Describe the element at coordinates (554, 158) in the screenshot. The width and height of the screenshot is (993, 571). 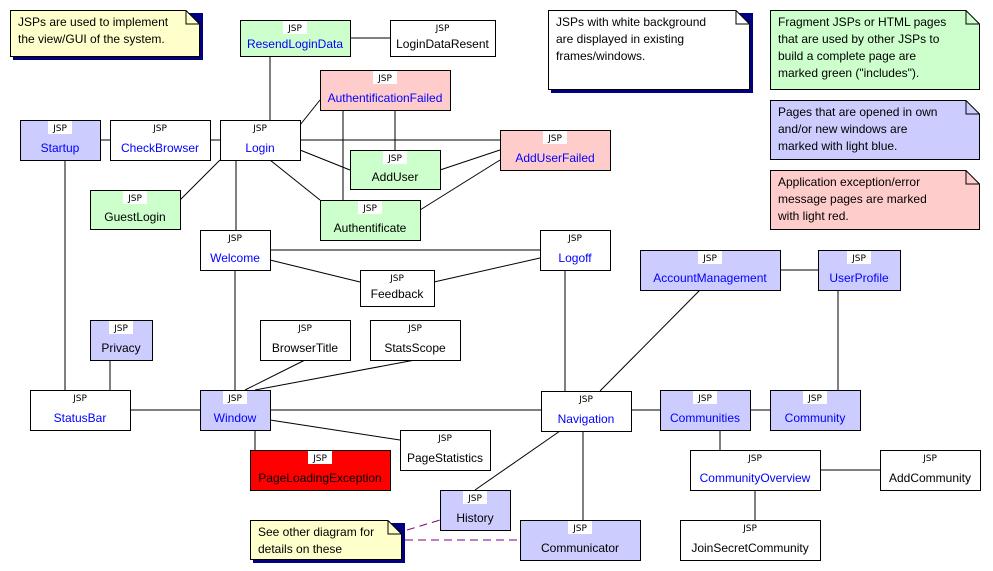
I see `node-label: AddUserFailed` at that location.